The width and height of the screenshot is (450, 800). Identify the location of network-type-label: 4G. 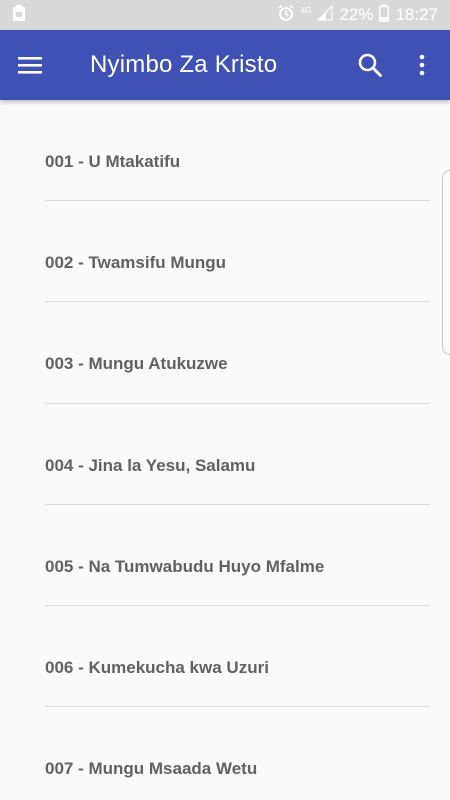
(306, 10).